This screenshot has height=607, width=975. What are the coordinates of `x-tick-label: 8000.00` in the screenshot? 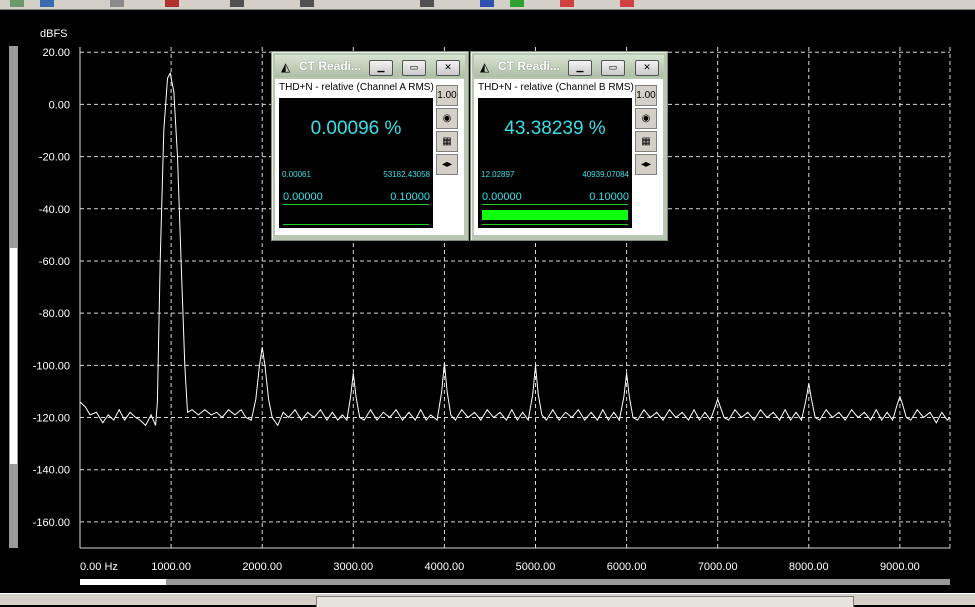 It's located at (809, 567).